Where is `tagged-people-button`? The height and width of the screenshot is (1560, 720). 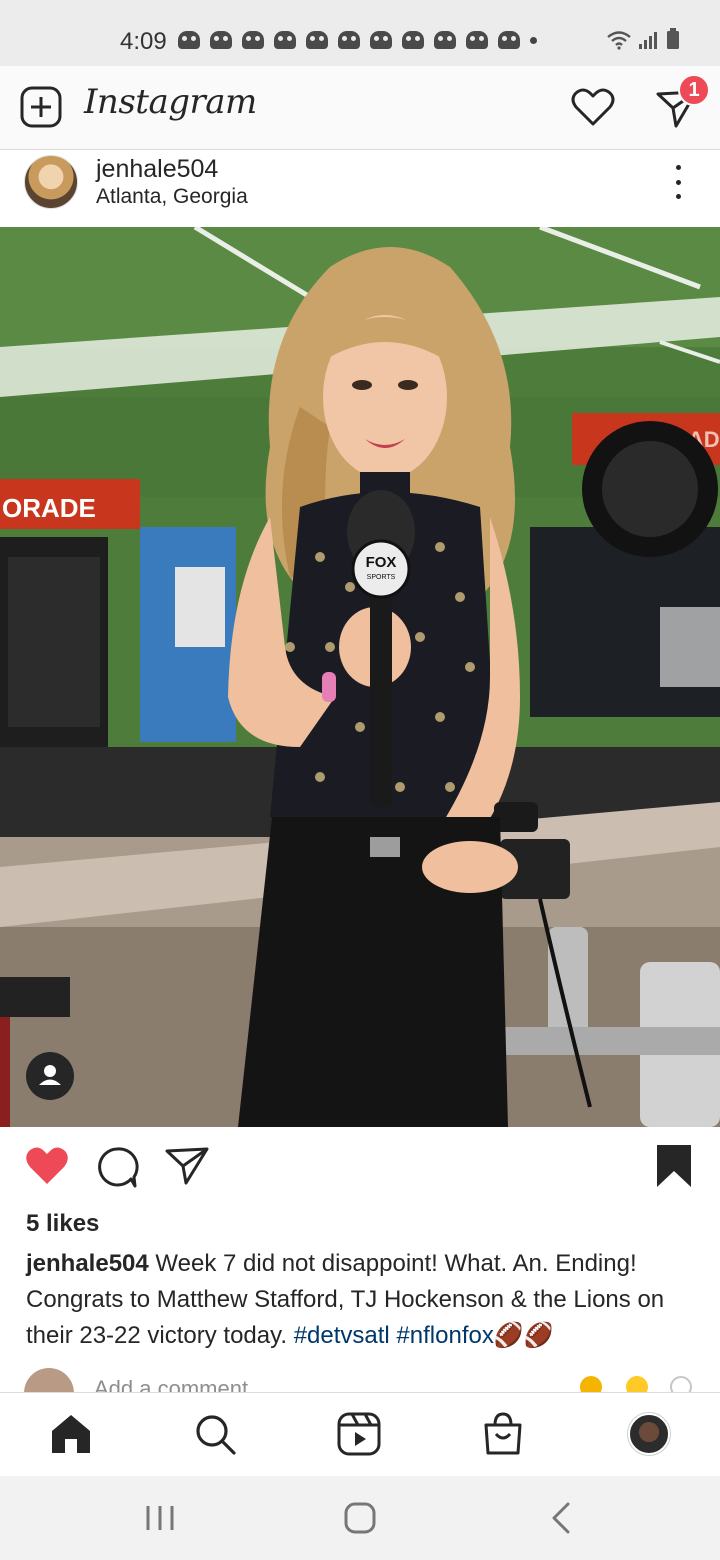 tagged-people-button is located at coordinates (50, 1076).